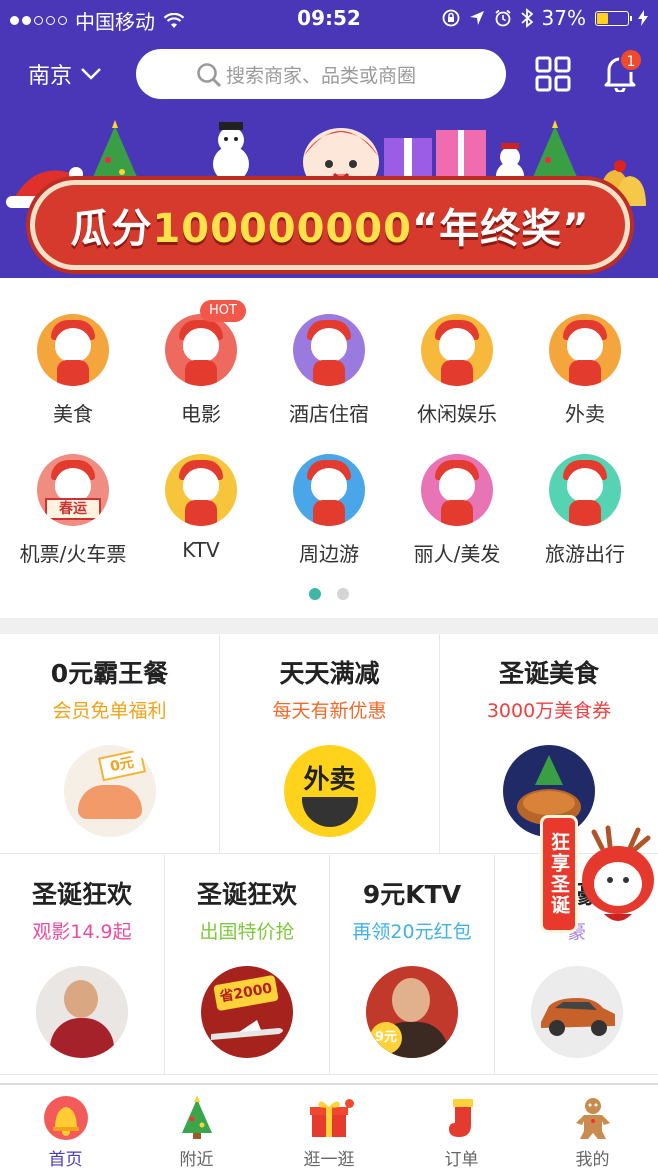  What do you see at coordinates (329, 350) in the screenshot?
I see `hotel-icon` at bounding box center [329, 350].